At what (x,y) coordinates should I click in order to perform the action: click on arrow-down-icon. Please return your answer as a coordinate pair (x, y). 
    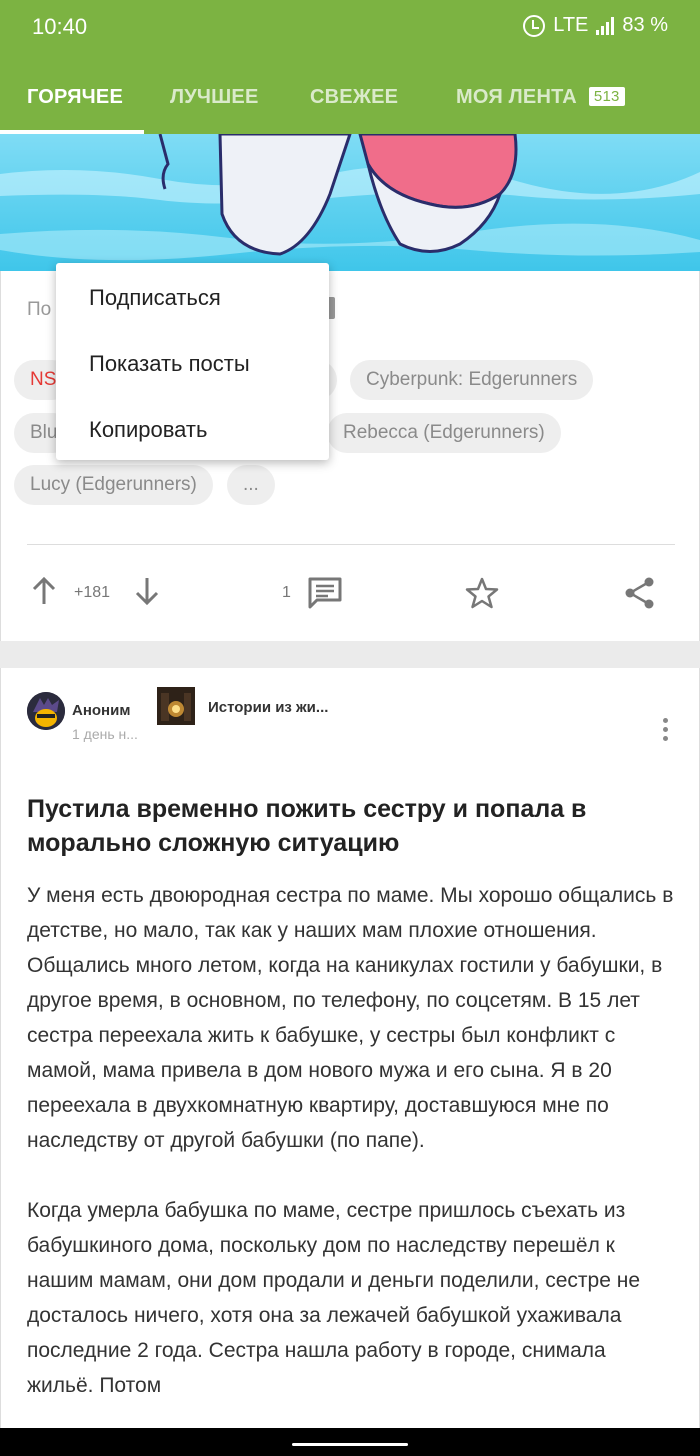
    Looking at the image, I should click on (147, 591).